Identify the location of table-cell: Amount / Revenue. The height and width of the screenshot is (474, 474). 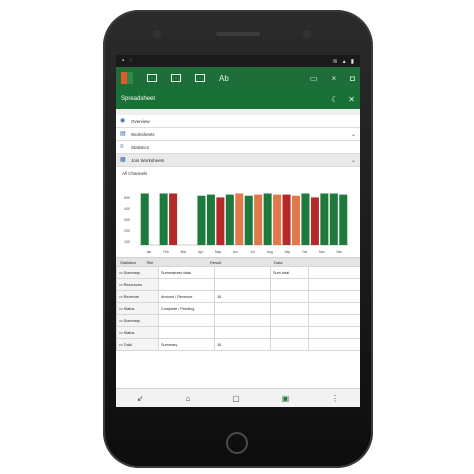
(186, 296).